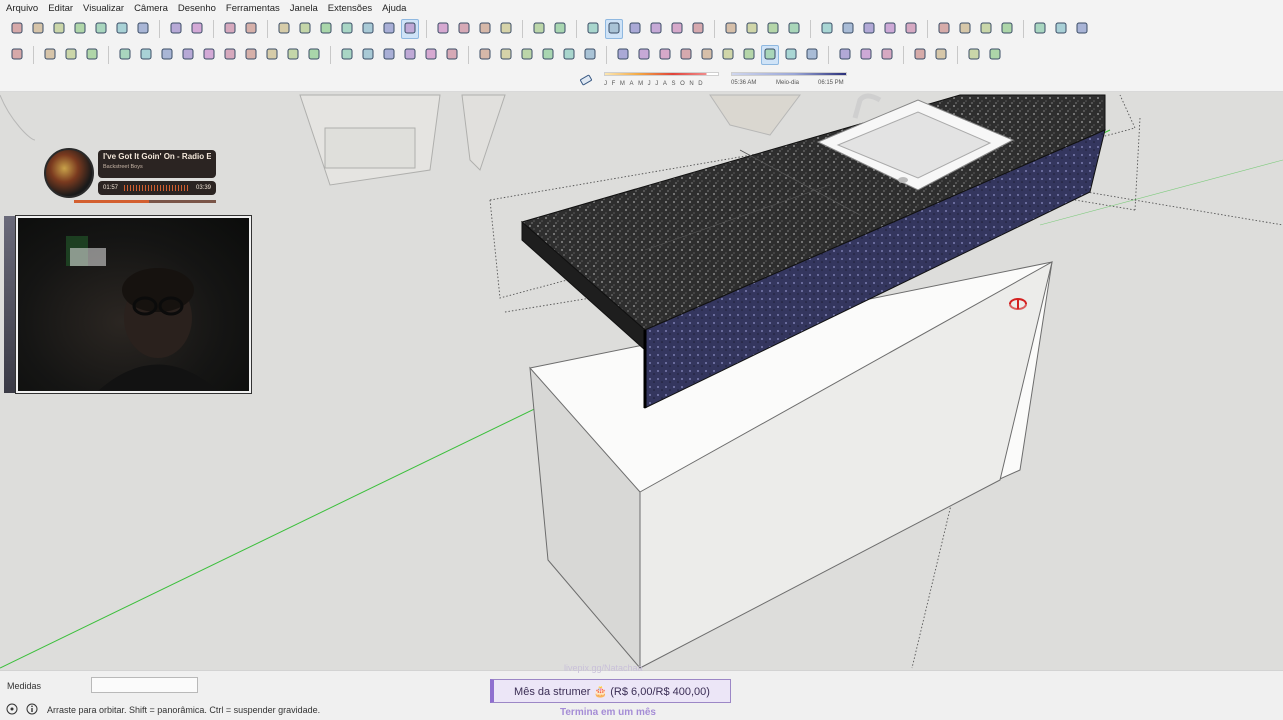 The image size is (1283, 720). Describe the element at coordinates (176, 29) in the screenshot. I see `undo-button` at that location.